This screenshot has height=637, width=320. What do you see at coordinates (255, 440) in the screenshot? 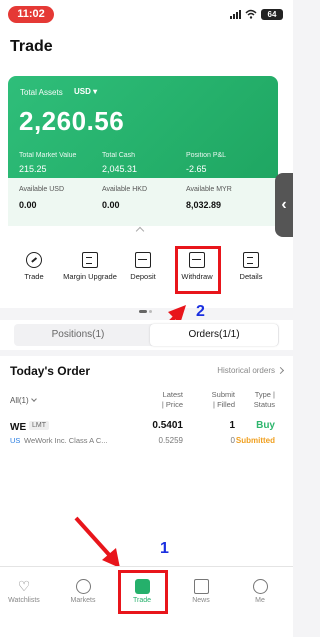
I see `order-status: Submitted` at bounding box center [255, 440].